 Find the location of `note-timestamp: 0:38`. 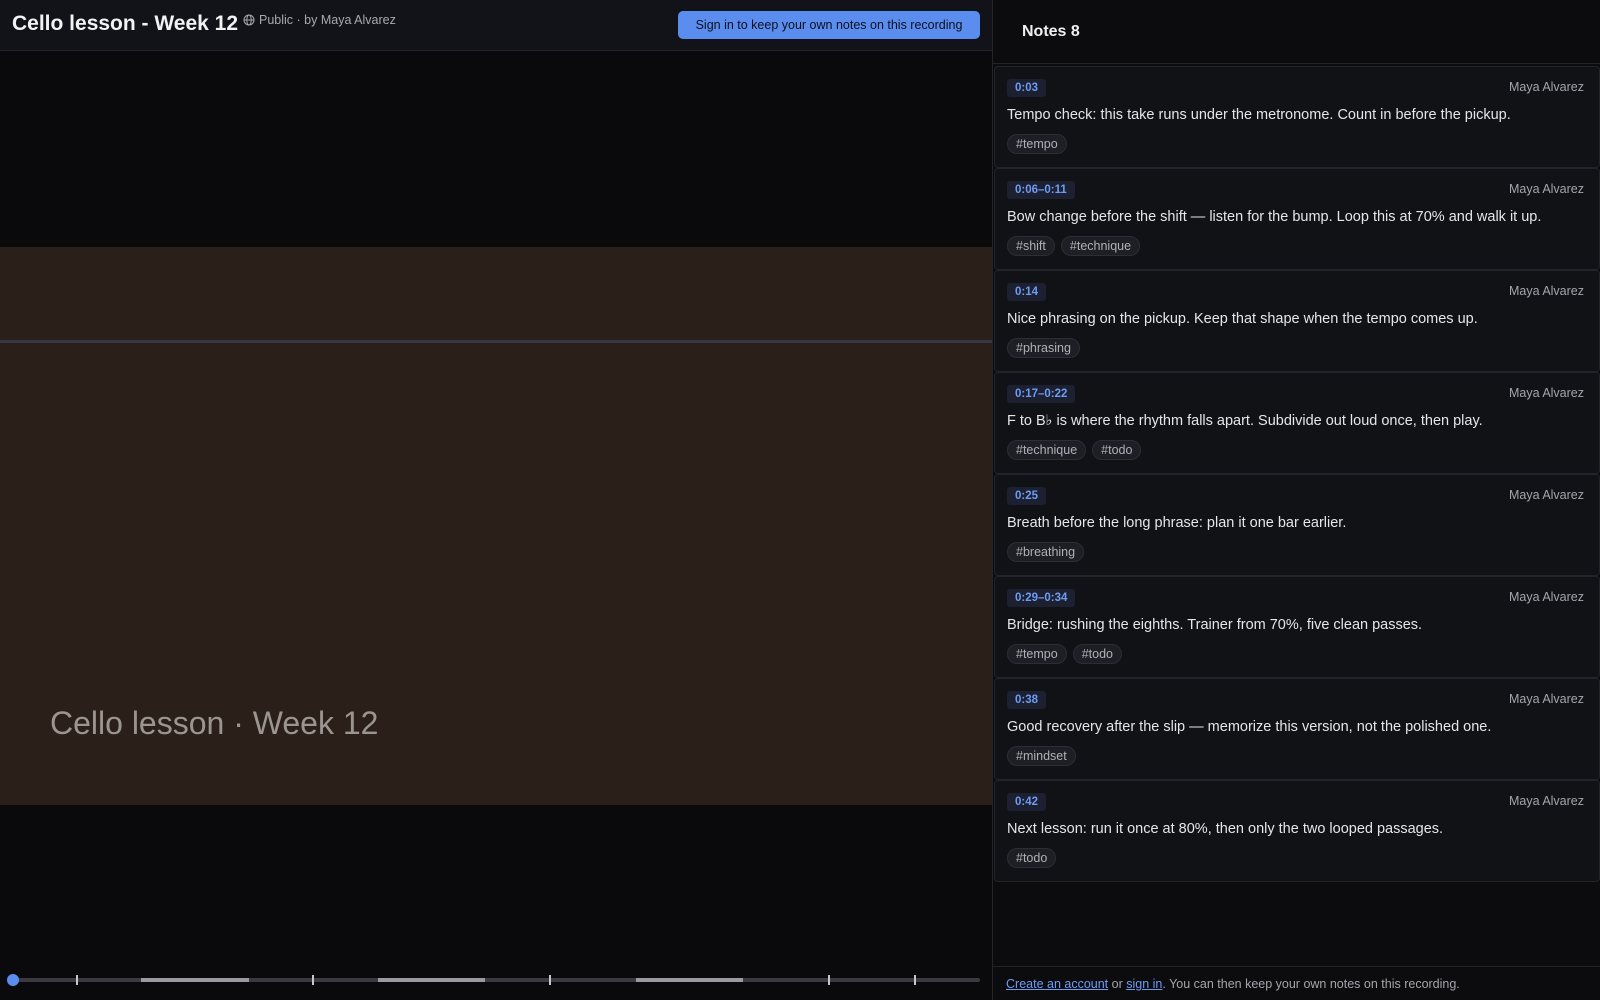

note-timestamp: 0:38 is located at coordinates (1027, 700).